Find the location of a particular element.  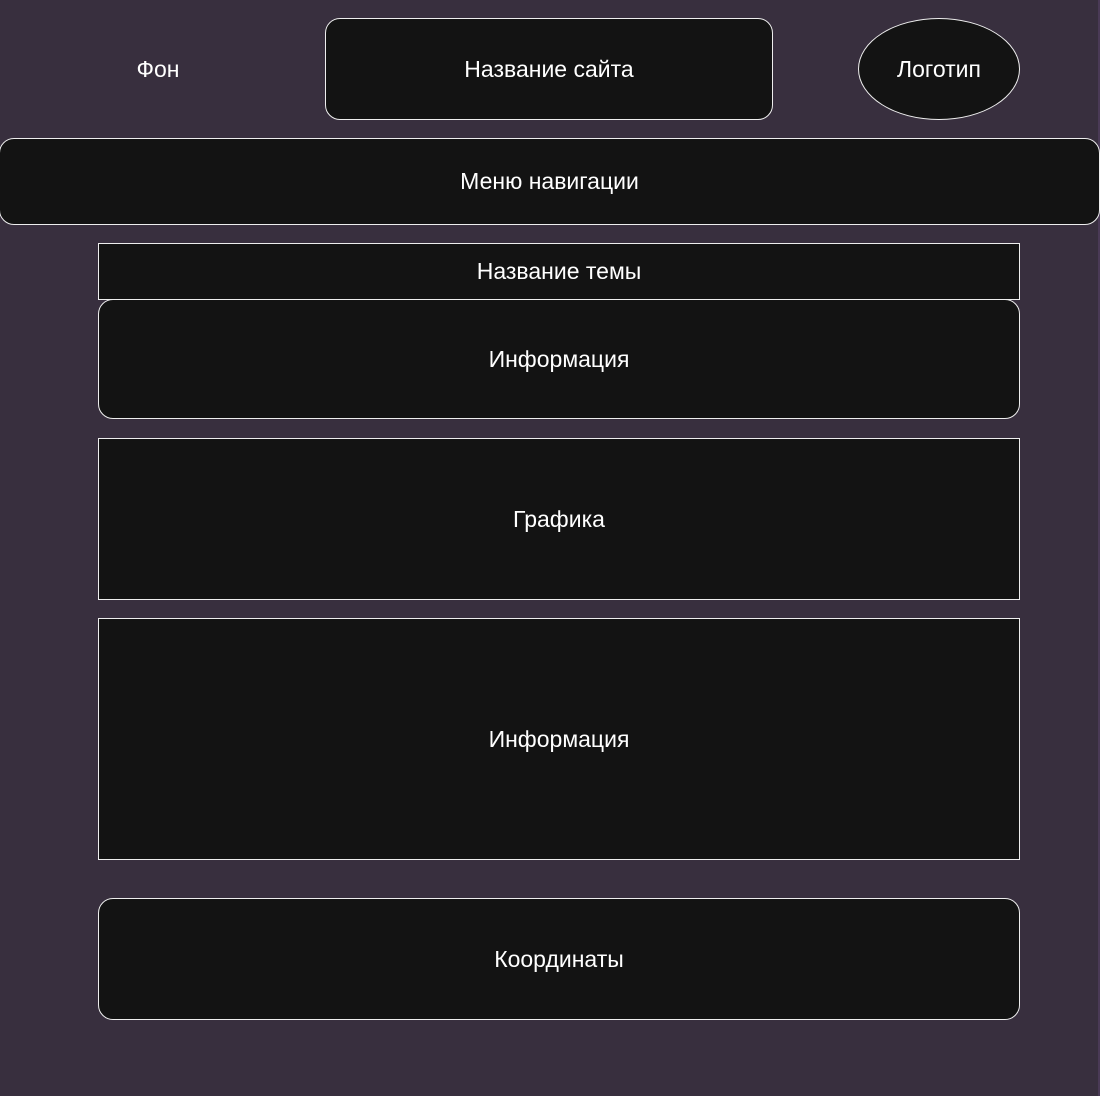

background-label: Фон is located at coordinates (158, 68).